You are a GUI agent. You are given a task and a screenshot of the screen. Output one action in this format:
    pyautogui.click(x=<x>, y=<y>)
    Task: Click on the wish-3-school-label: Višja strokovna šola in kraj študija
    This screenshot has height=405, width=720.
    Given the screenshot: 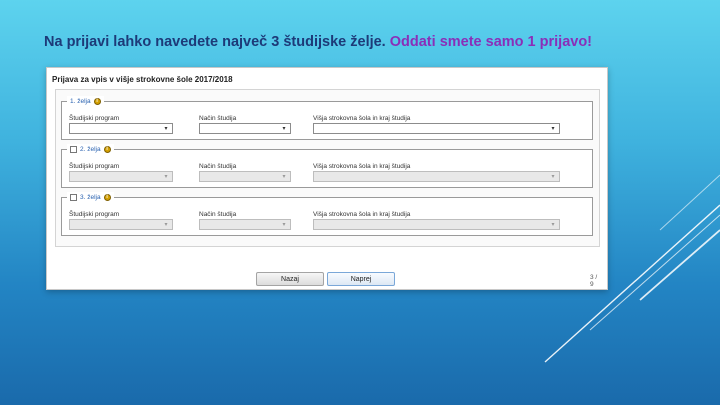 What is the action you would take?
    pyautogui.click(x=362, y=214)
    